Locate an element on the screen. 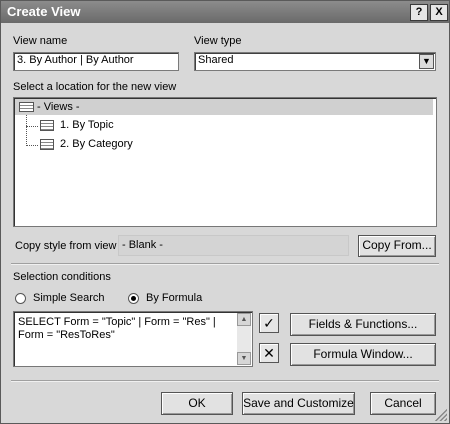 The height and width of the screenshot is (424, 450). tree-item-label: 1. By Topic is located at coordinates (87, 125).